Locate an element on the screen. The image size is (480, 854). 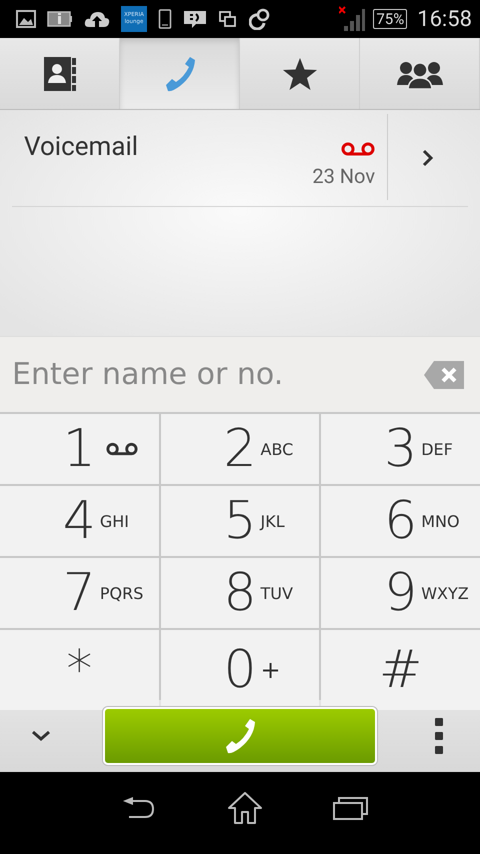
number-input-field: Enter name or no. is located at coordinates (208, 374).